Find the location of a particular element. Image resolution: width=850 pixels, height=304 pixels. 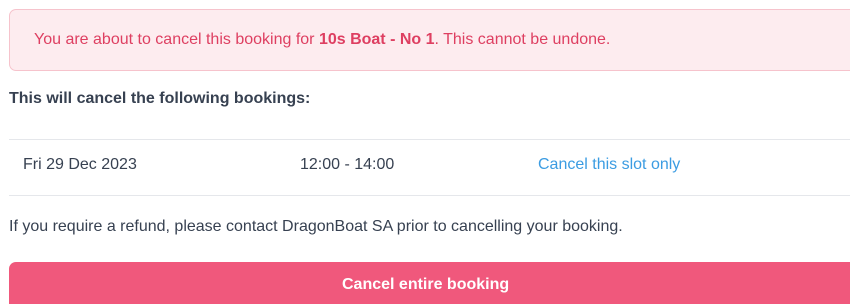

bookings-heading: This will cancel the following bookings: is located at coordinates (160, 98).